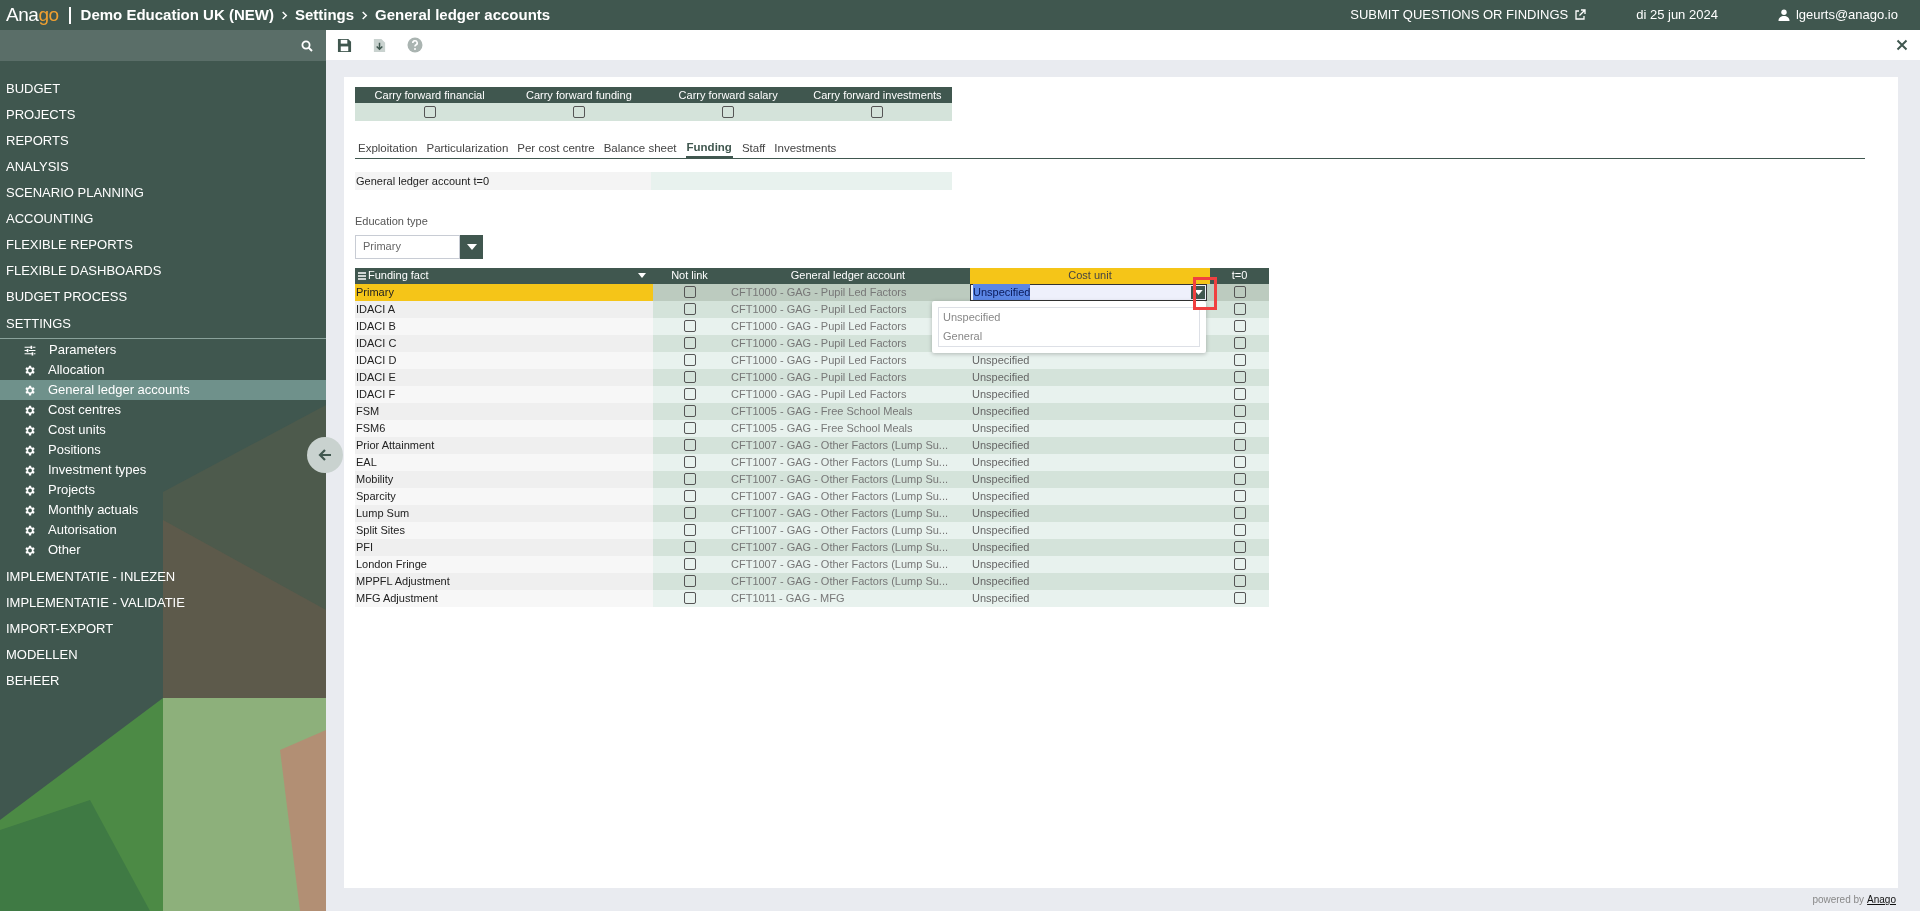 The image size is (1920, 911). What do you see at coordinates (640, 148) in the screenshot?
I see `tab: Balance sheet` at bounding box center [640, 148].